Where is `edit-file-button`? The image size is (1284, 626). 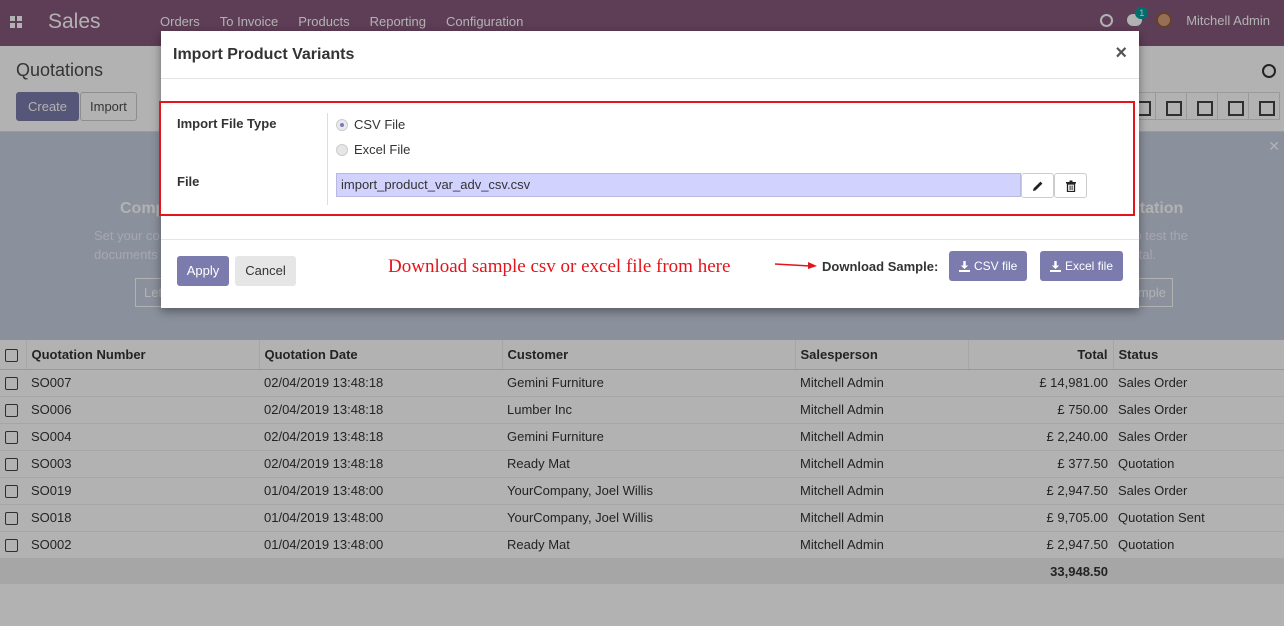 edit-file-button is located at coordinates (1037, 185).